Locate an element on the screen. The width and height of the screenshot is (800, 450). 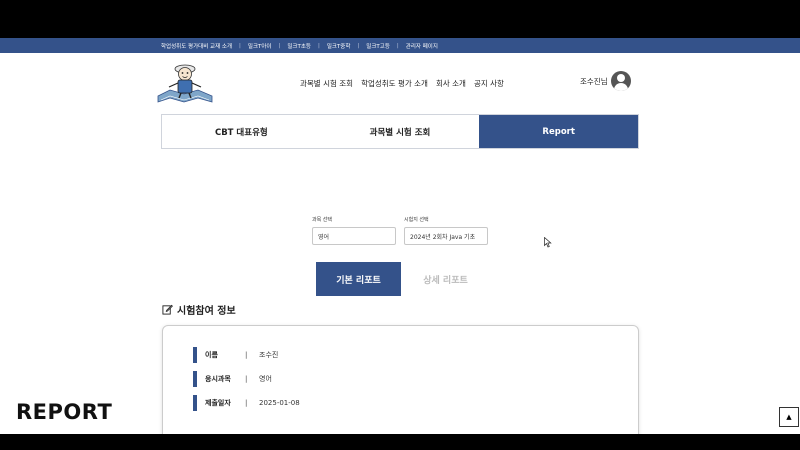
nav-notice: 공지 사항 is located at coordinates (489, 83).